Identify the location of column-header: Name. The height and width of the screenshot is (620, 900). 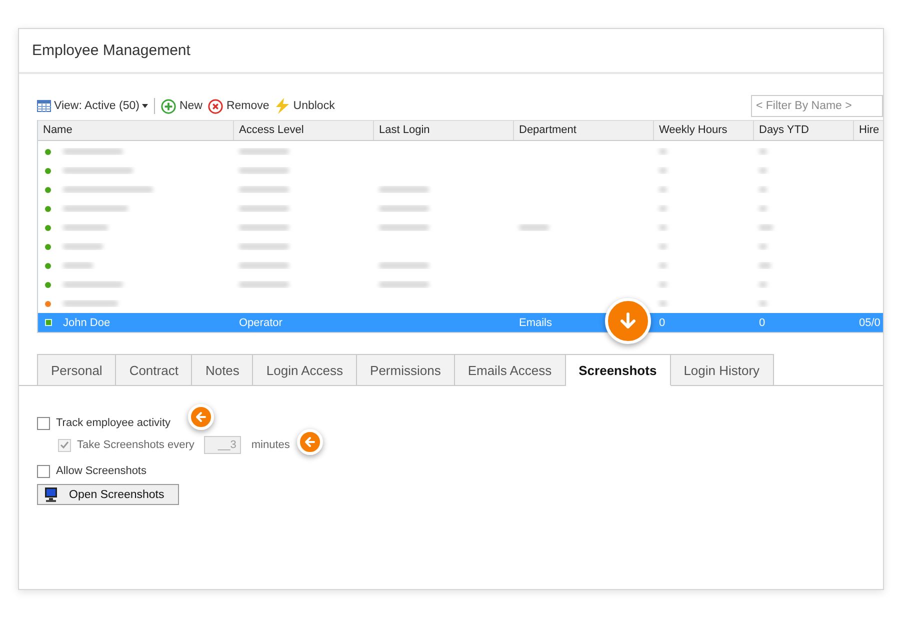
(136, 130).